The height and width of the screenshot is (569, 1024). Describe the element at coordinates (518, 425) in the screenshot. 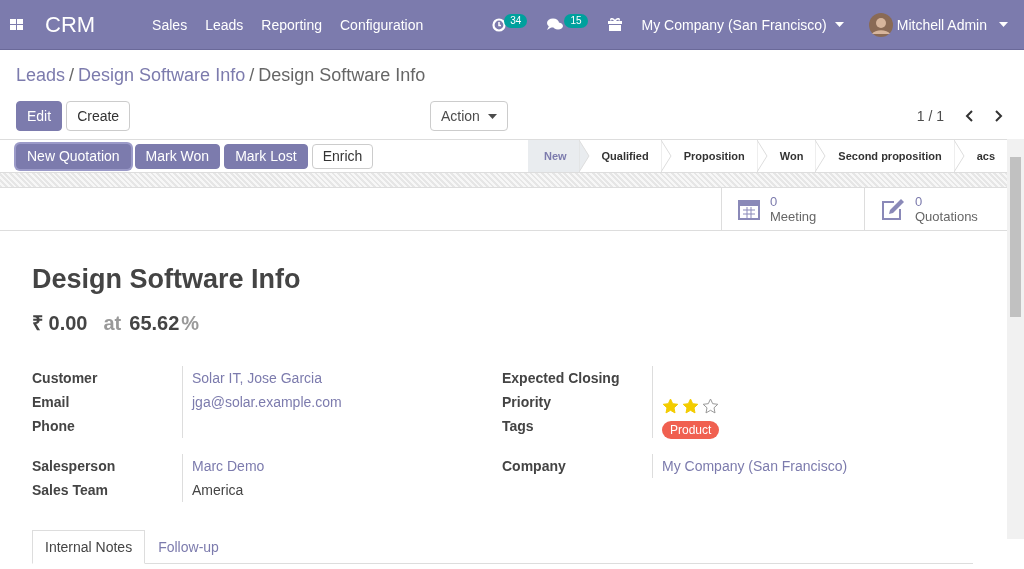

I see `field-label: Tags` at that location.